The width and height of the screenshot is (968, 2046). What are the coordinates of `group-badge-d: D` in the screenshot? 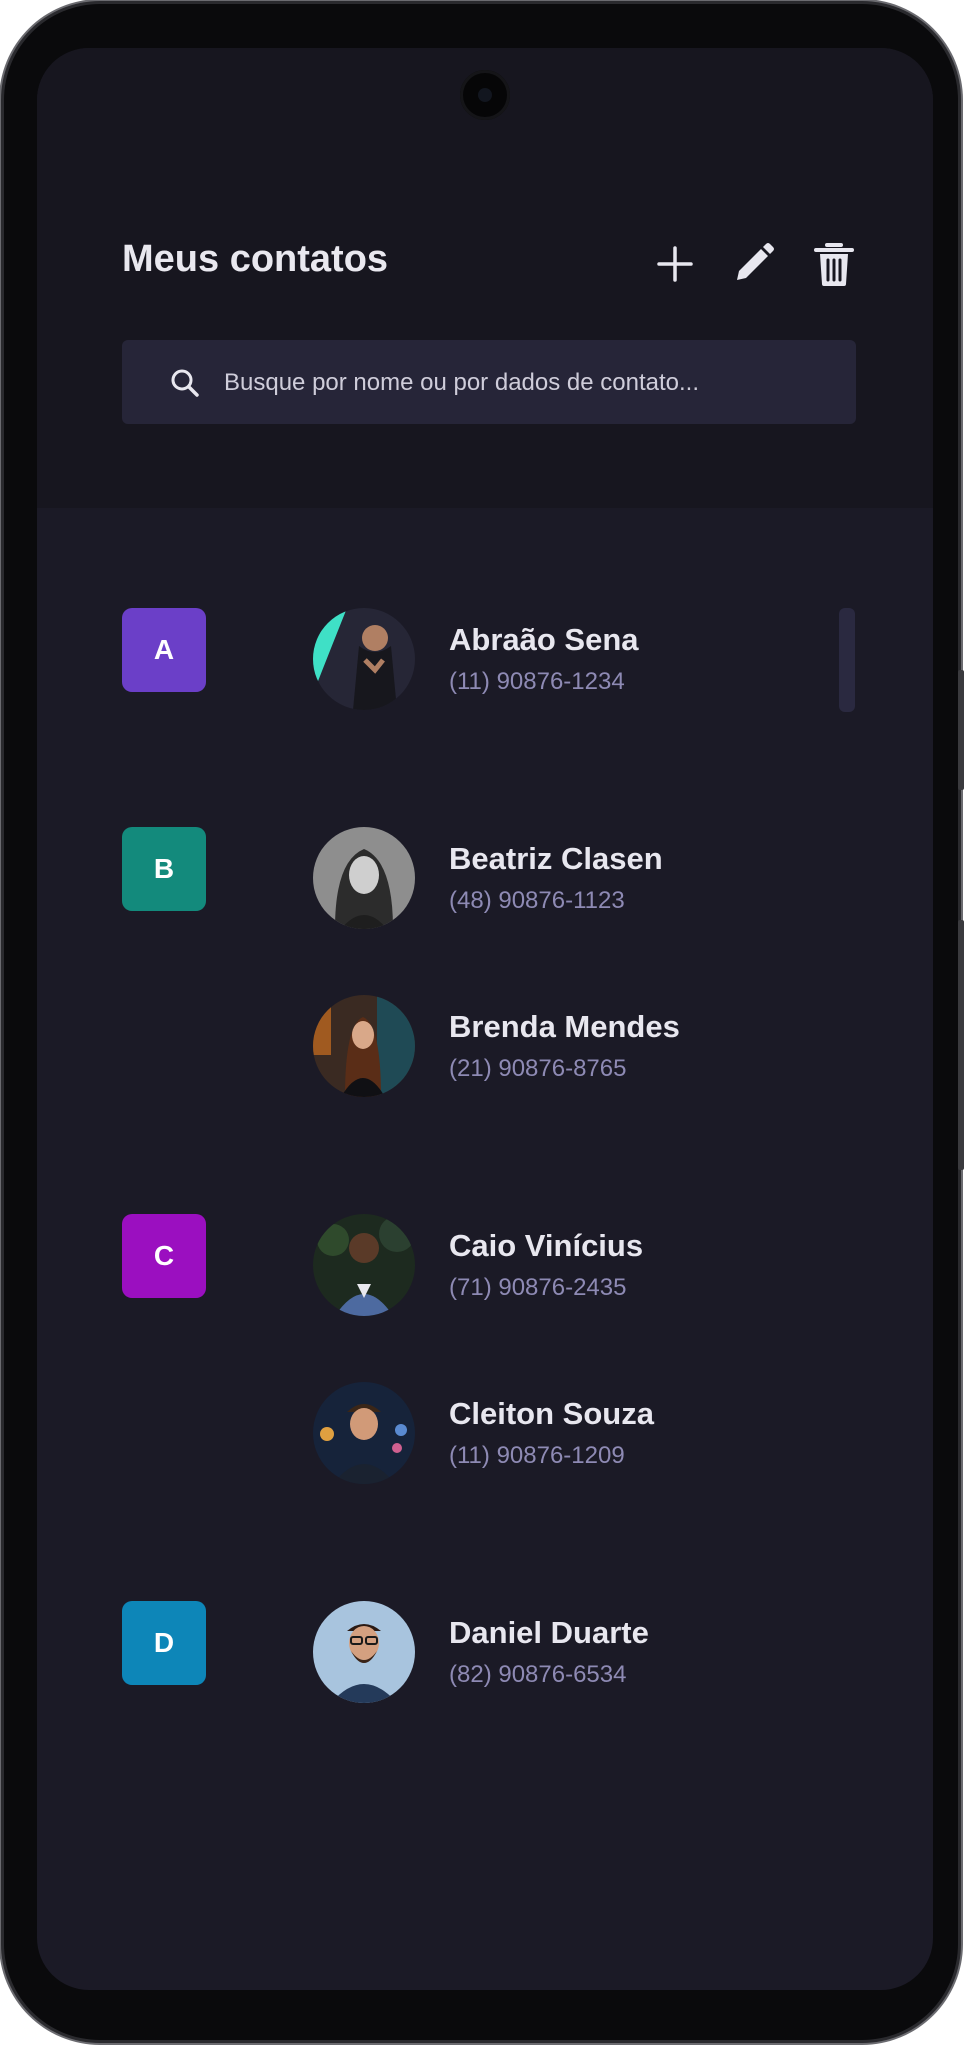 It's located at (164, 1643).